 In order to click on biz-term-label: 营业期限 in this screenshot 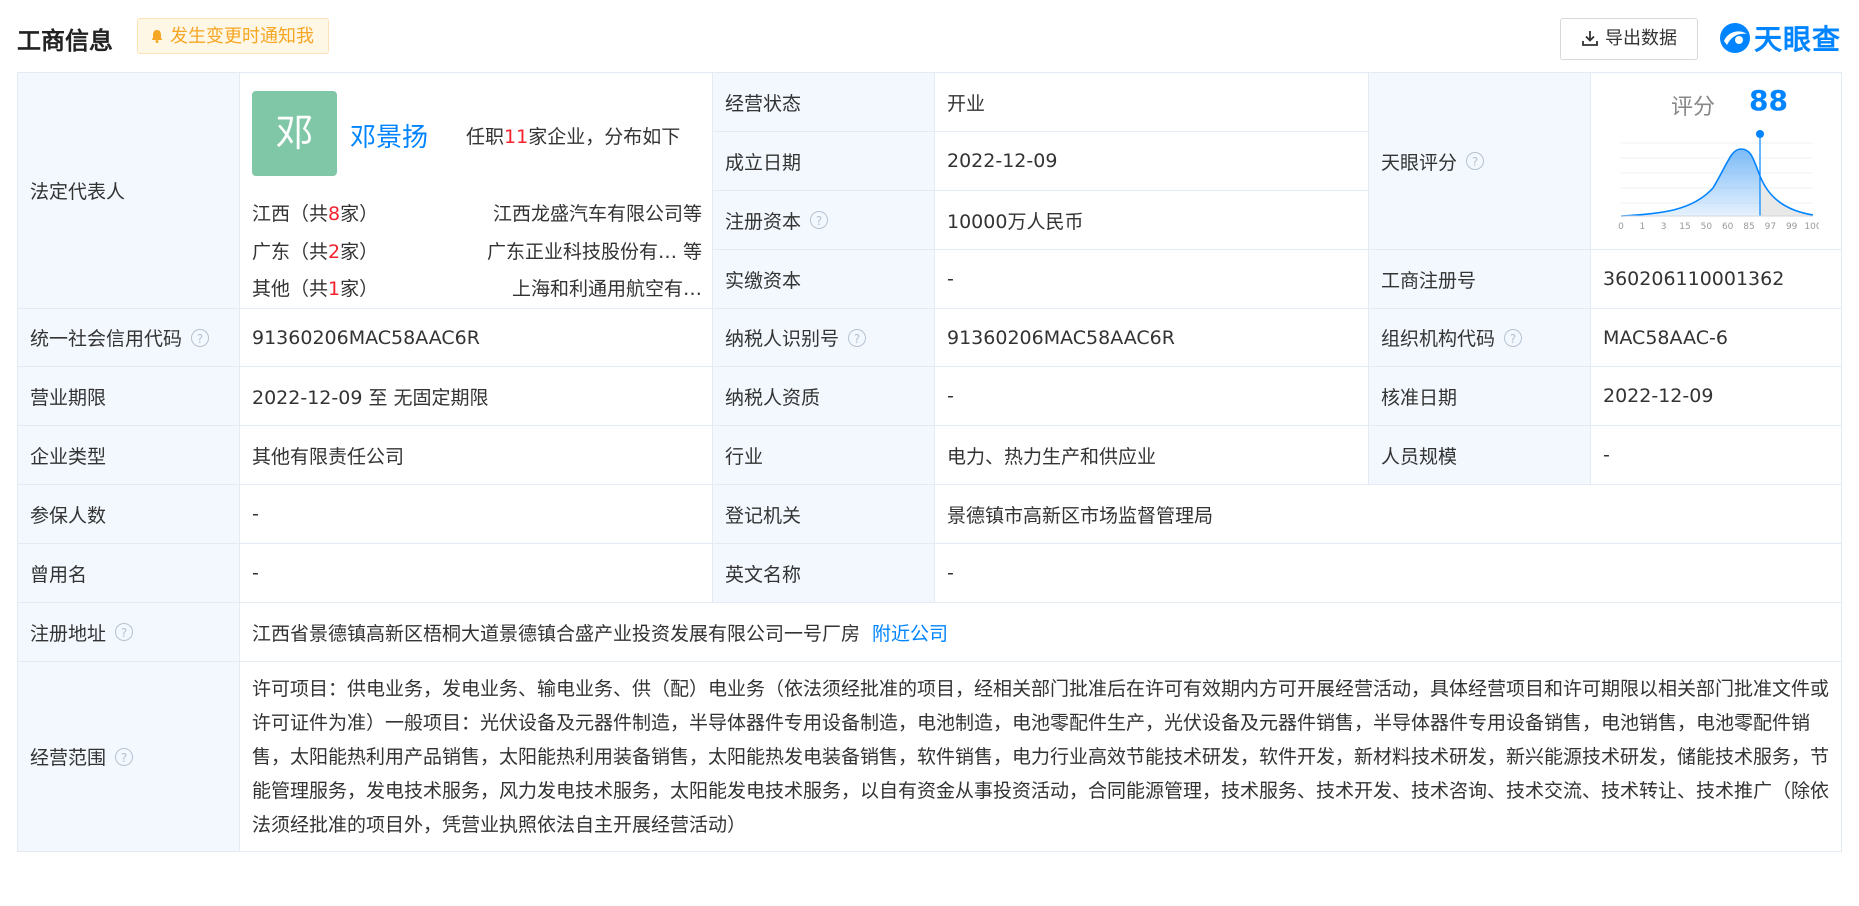, I will do `click(129, 396)`.